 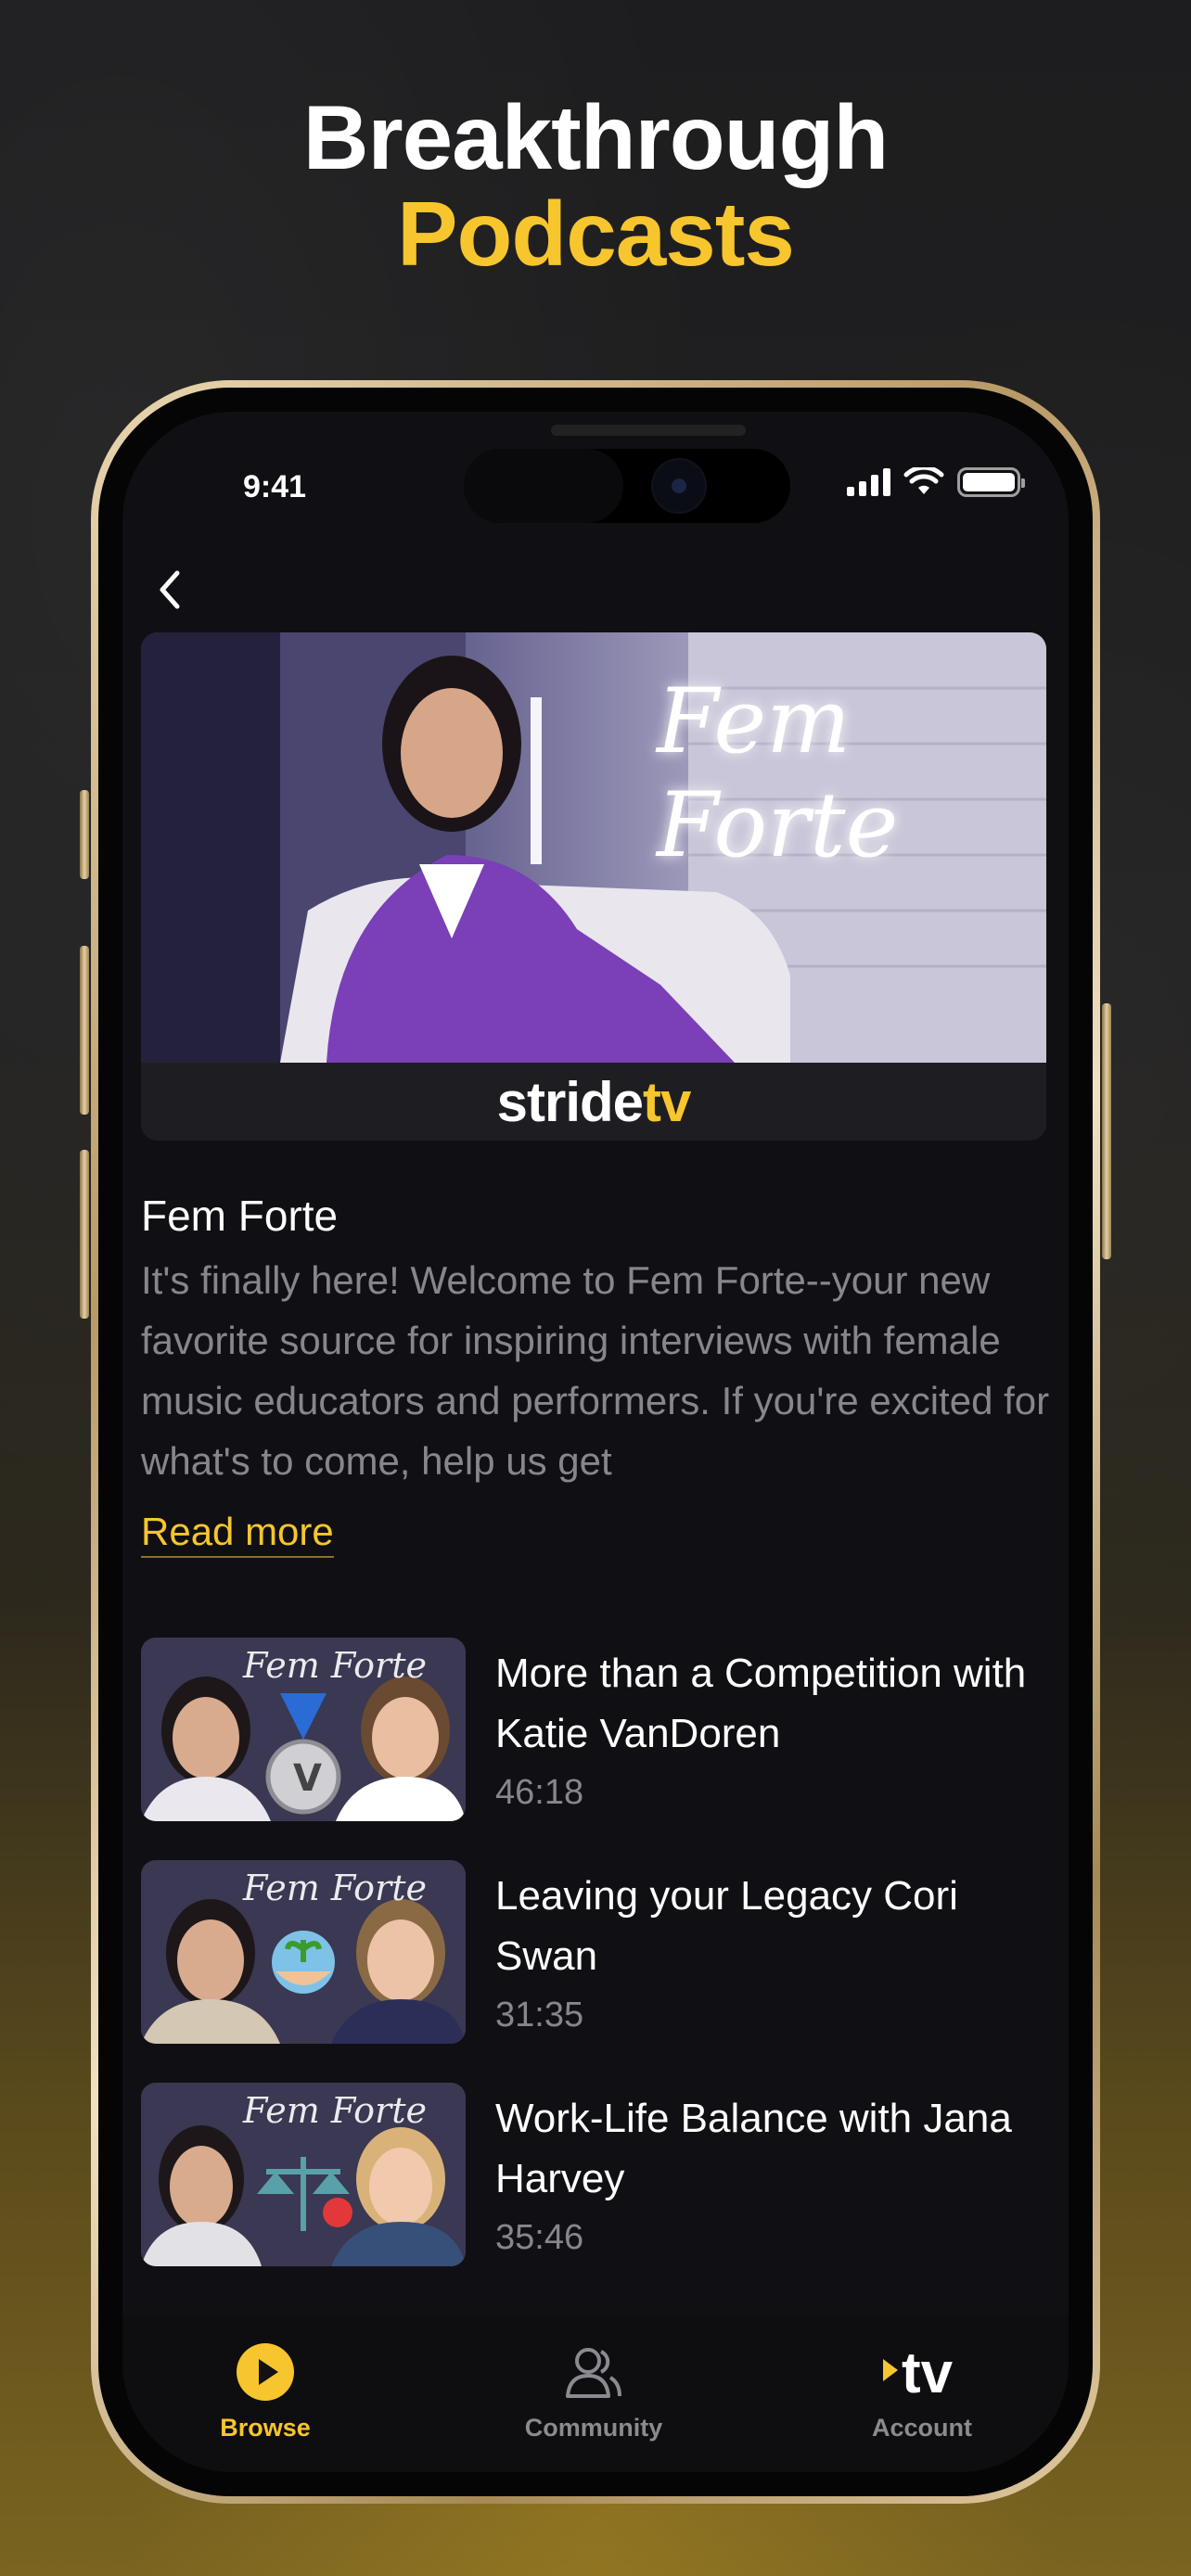 I want to click on svg-text: V, so click(x=308, y=1779).